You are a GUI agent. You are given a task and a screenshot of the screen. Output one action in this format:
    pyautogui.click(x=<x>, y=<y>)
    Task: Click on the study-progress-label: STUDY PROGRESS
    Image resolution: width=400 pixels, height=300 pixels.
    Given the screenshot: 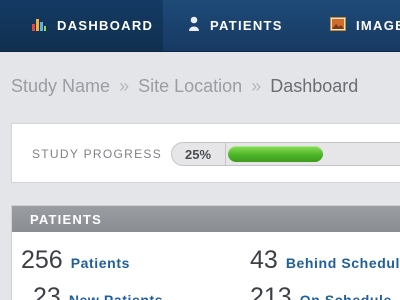 What is the action you would take?
    pyautogui.click(x=97, y=154)
    